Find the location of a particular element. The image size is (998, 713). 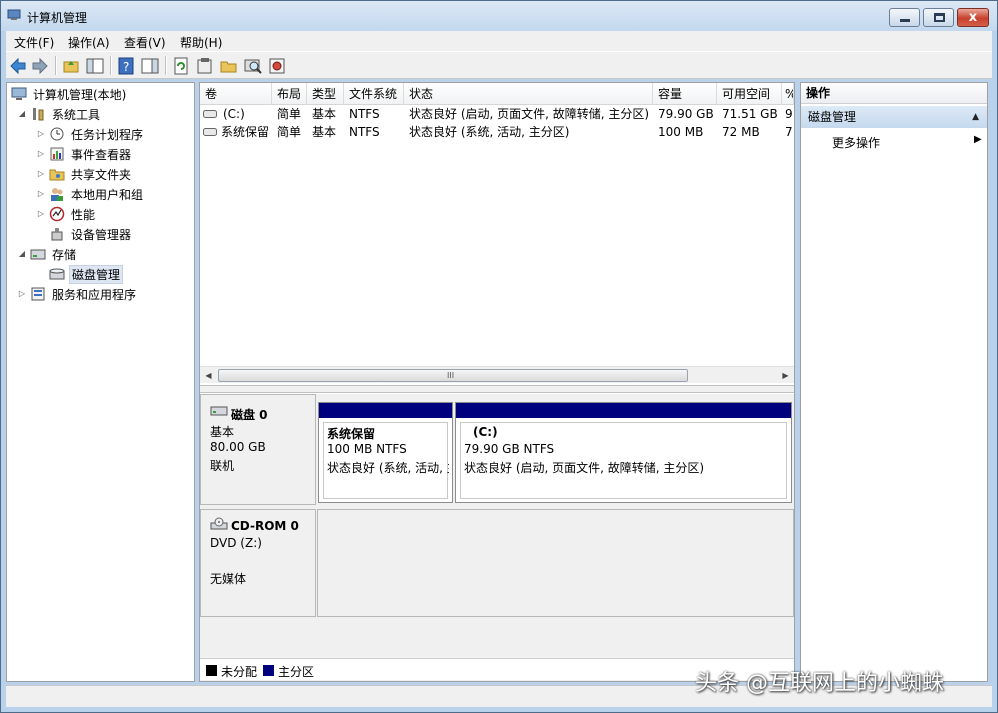

services-icon is located at coordinates (38, 294).